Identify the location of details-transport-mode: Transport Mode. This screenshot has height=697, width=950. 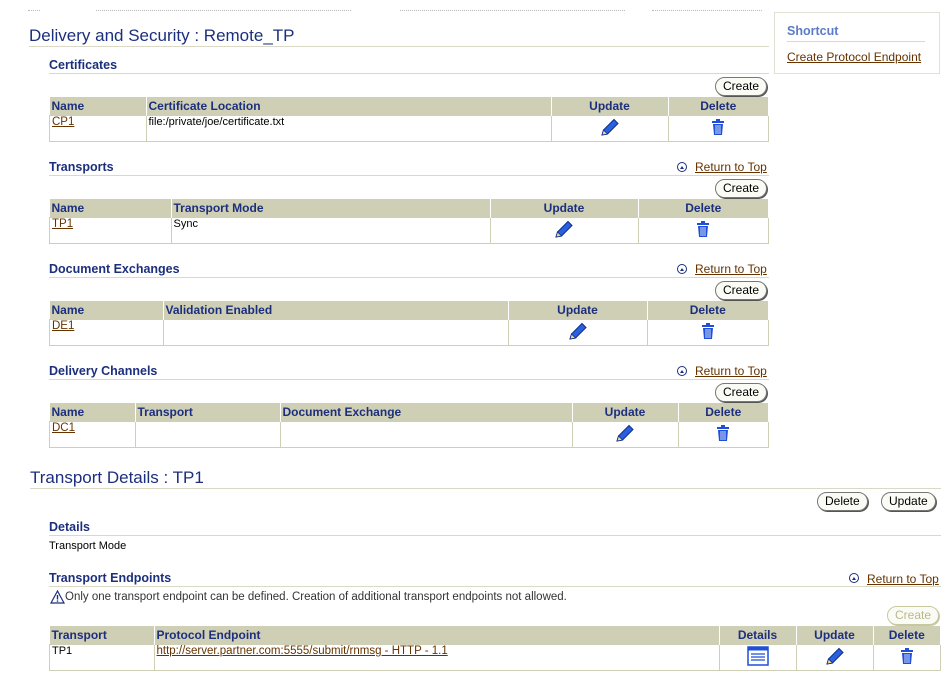
(88, 546).